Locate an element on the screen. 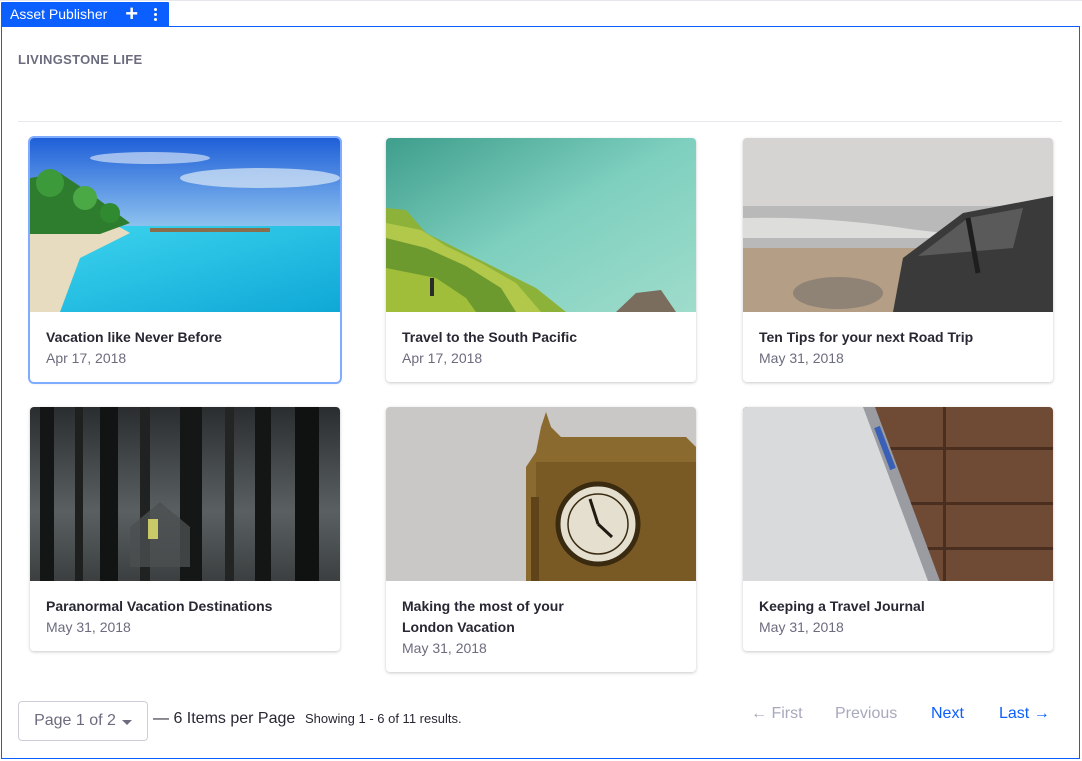  card-title: Vacation like Never Before is located at coordinates (185, 337).